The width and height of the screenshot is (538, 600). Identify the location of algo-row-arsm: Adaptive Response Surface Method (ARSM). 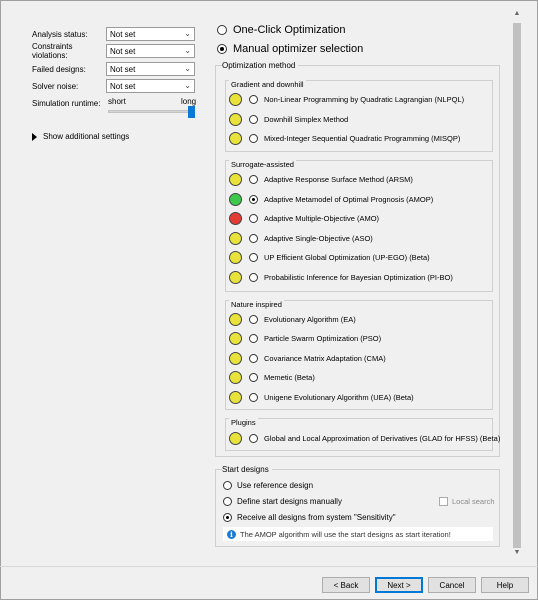
(363, 179).